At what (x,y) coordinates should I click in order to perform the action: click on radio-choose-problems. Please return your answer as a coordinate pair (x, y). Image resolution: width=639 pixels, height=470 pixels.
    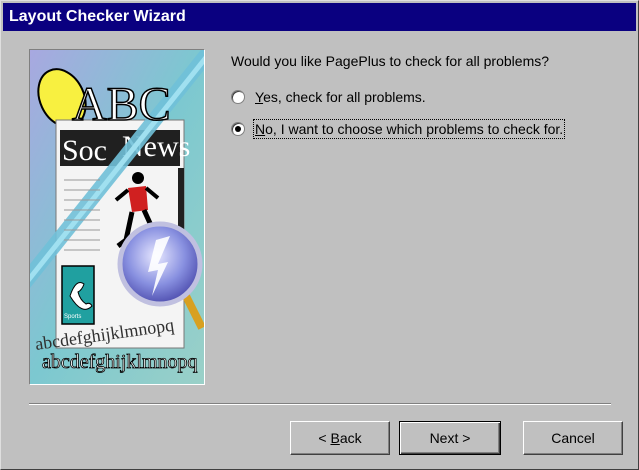
    Looking at the image, I should click on (238, 129).